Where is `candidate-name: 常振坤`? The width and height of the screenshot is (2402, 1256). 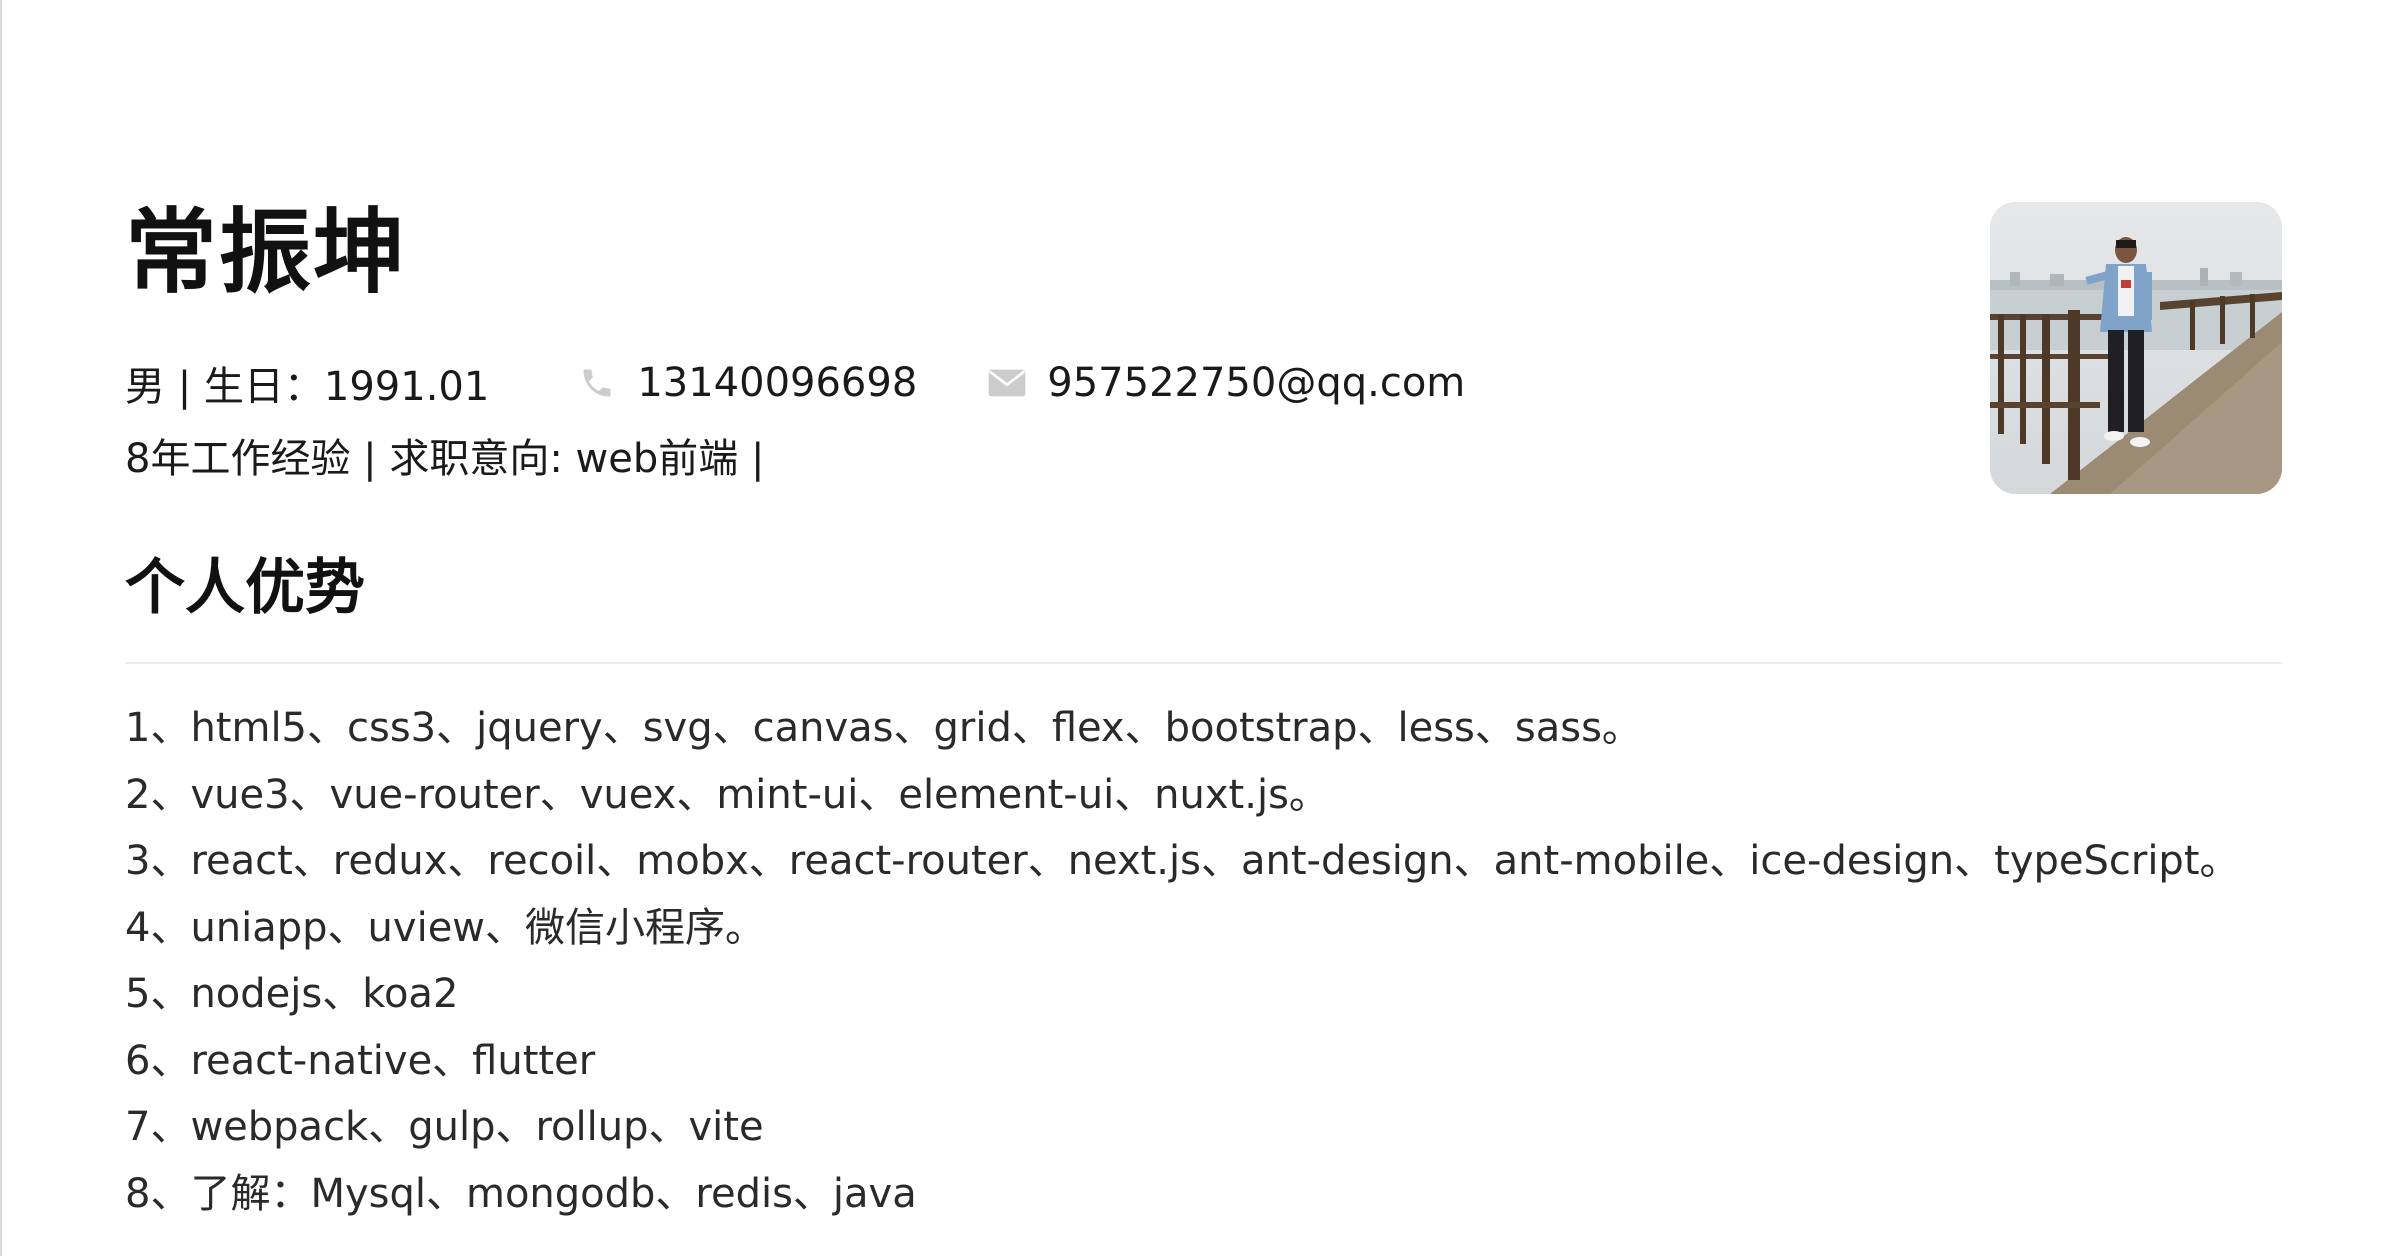 candidate-name: 常振坤 is located at coordinates (266, 252).